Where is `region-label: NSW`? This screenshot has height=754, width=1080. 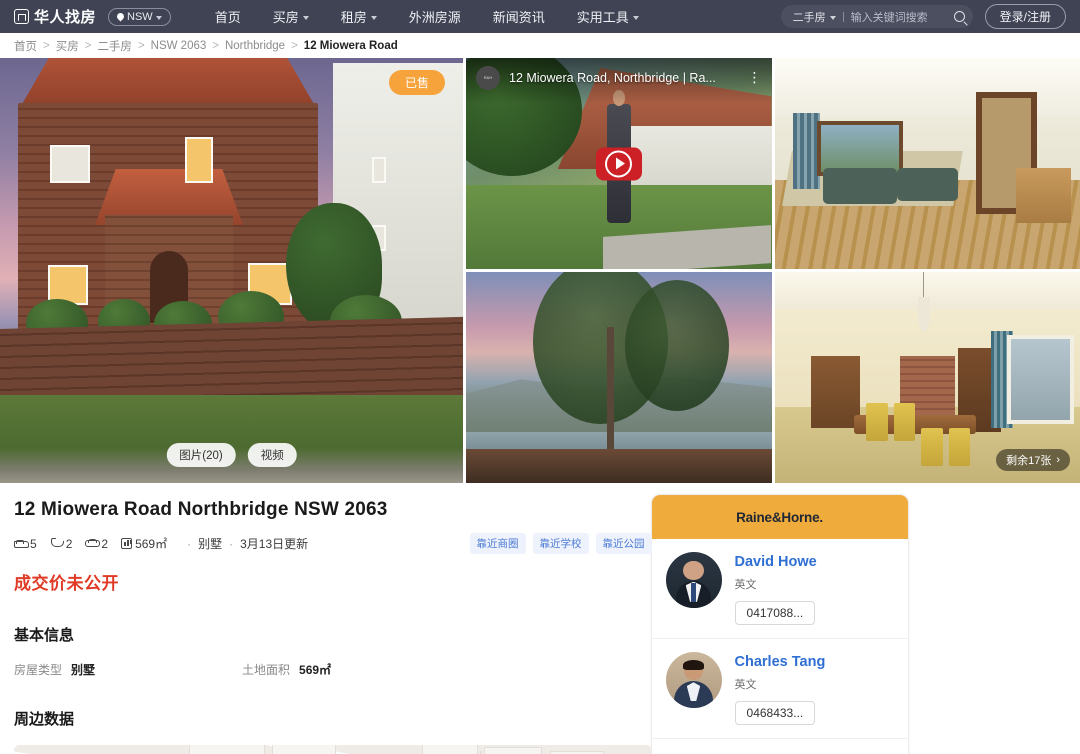
region-label: NSW is located at coordinates (140, 16).